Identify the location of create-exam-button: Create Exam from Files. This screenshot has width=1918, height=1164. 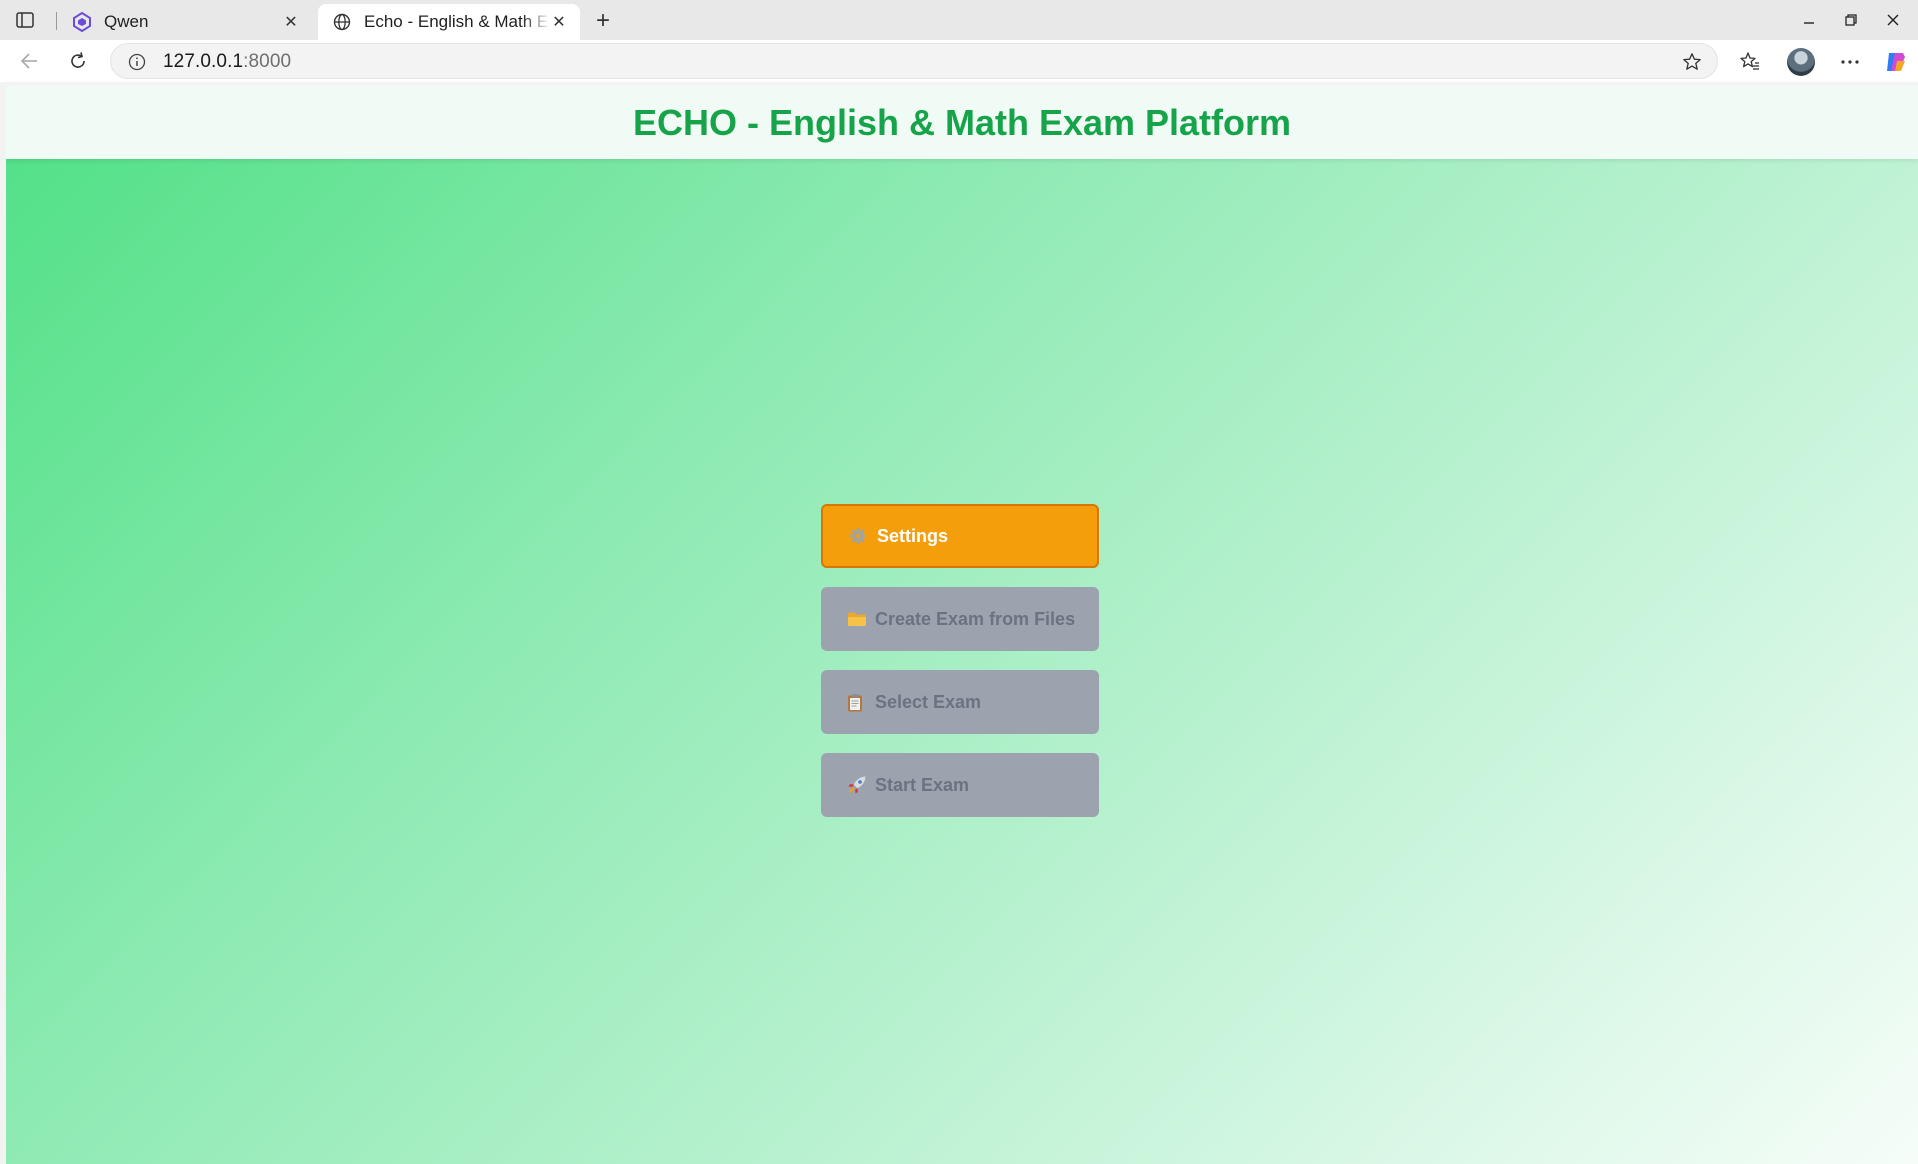
(960, 619).